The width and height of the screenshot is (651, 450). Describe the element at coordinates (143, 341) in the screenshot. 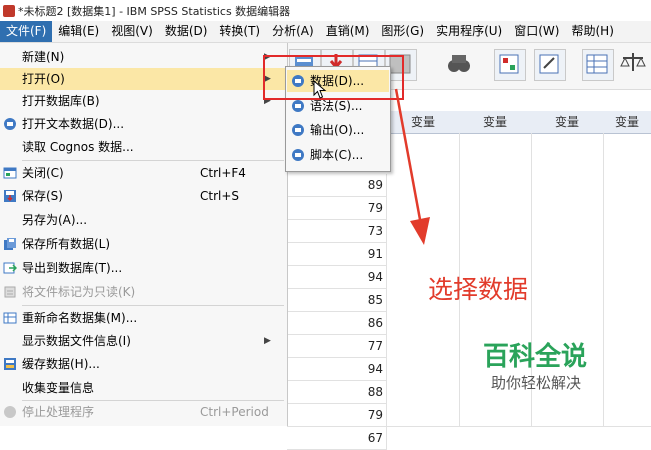

I see `file-menu-display-file-info: 显示数据文件信息(I) ▶` at that location.